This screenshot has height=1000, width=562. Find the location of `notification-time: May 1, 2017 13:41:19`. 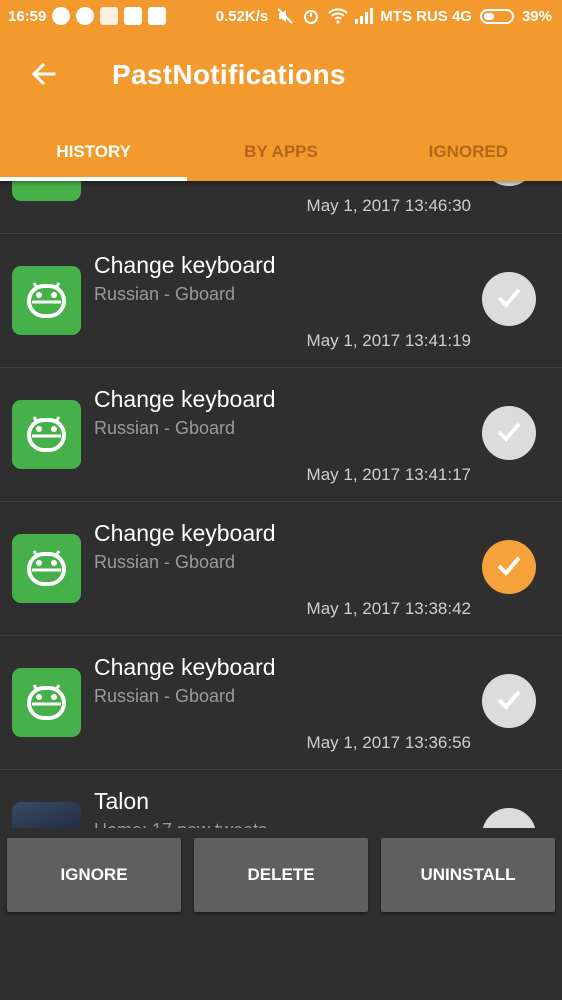

notification-time: May 1, 2017 13:41:19 is located at coordinates (388, 340).